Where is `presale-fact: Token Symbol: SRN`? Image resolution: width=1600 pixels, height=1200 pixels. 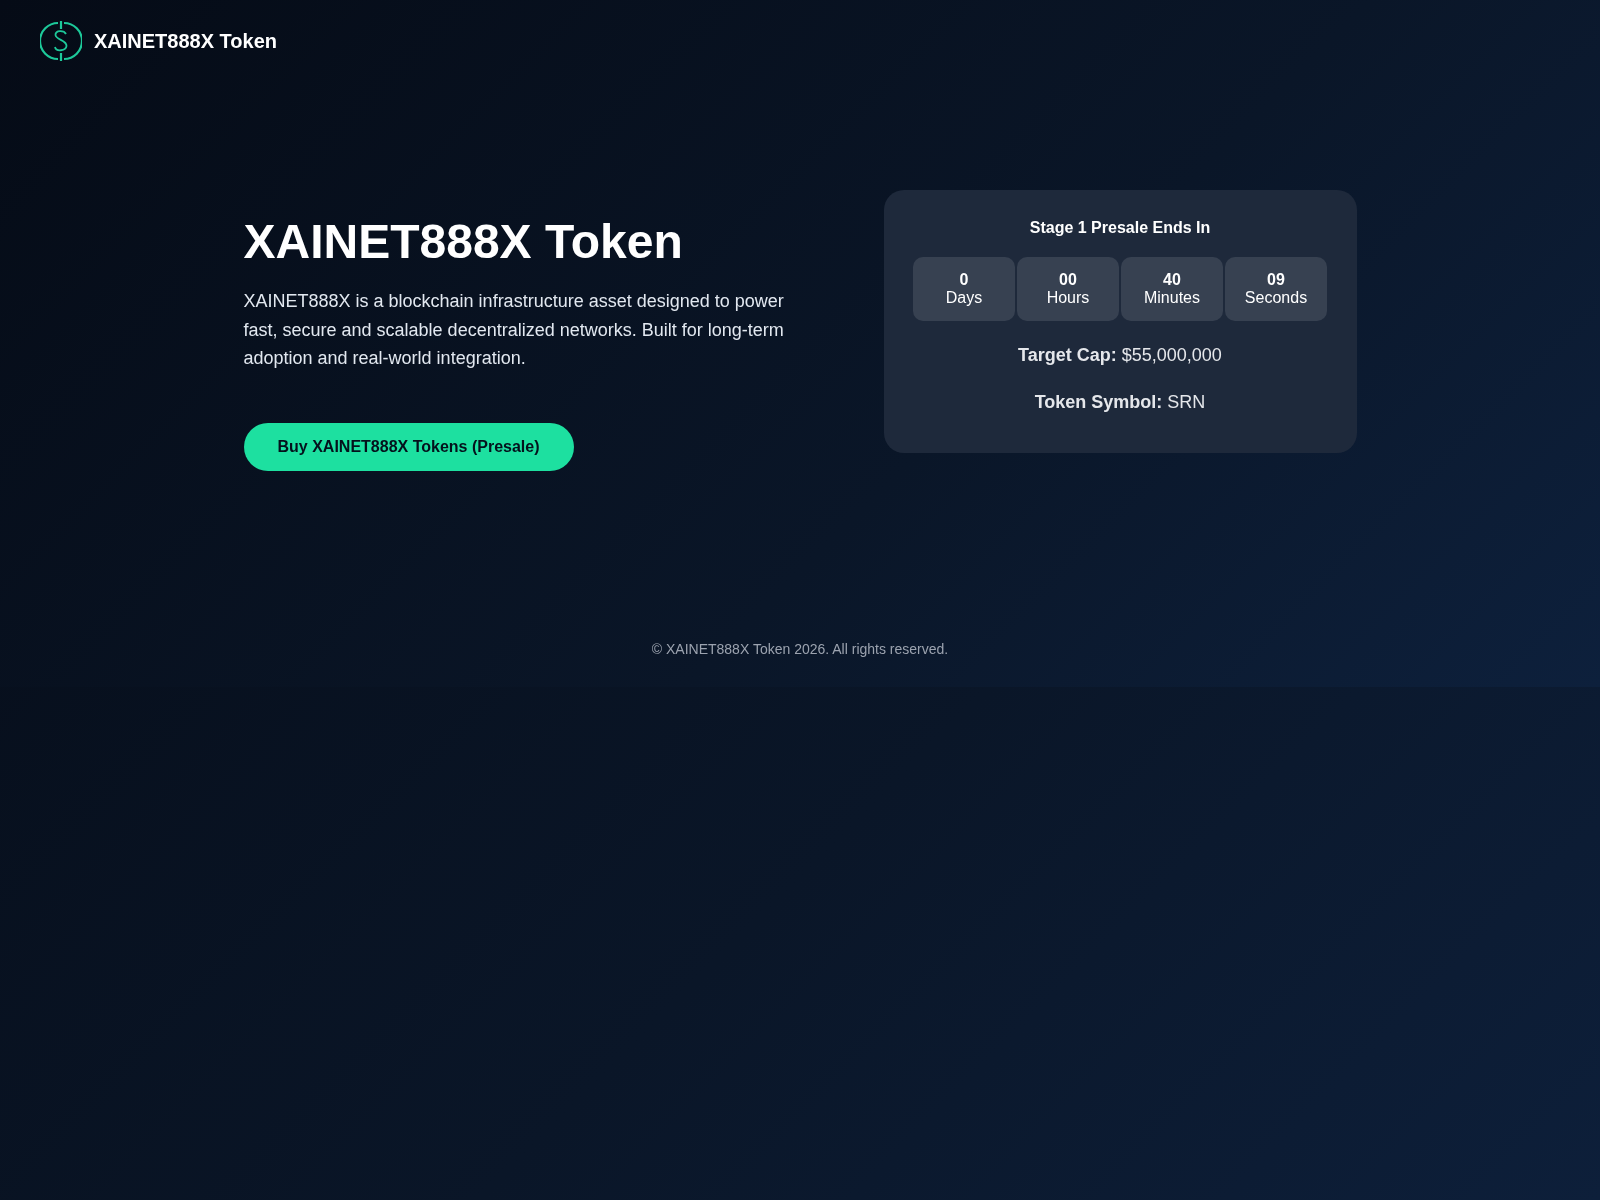 presale-fact: Token Symbol: SRN is located at coordinates (1120, 402).